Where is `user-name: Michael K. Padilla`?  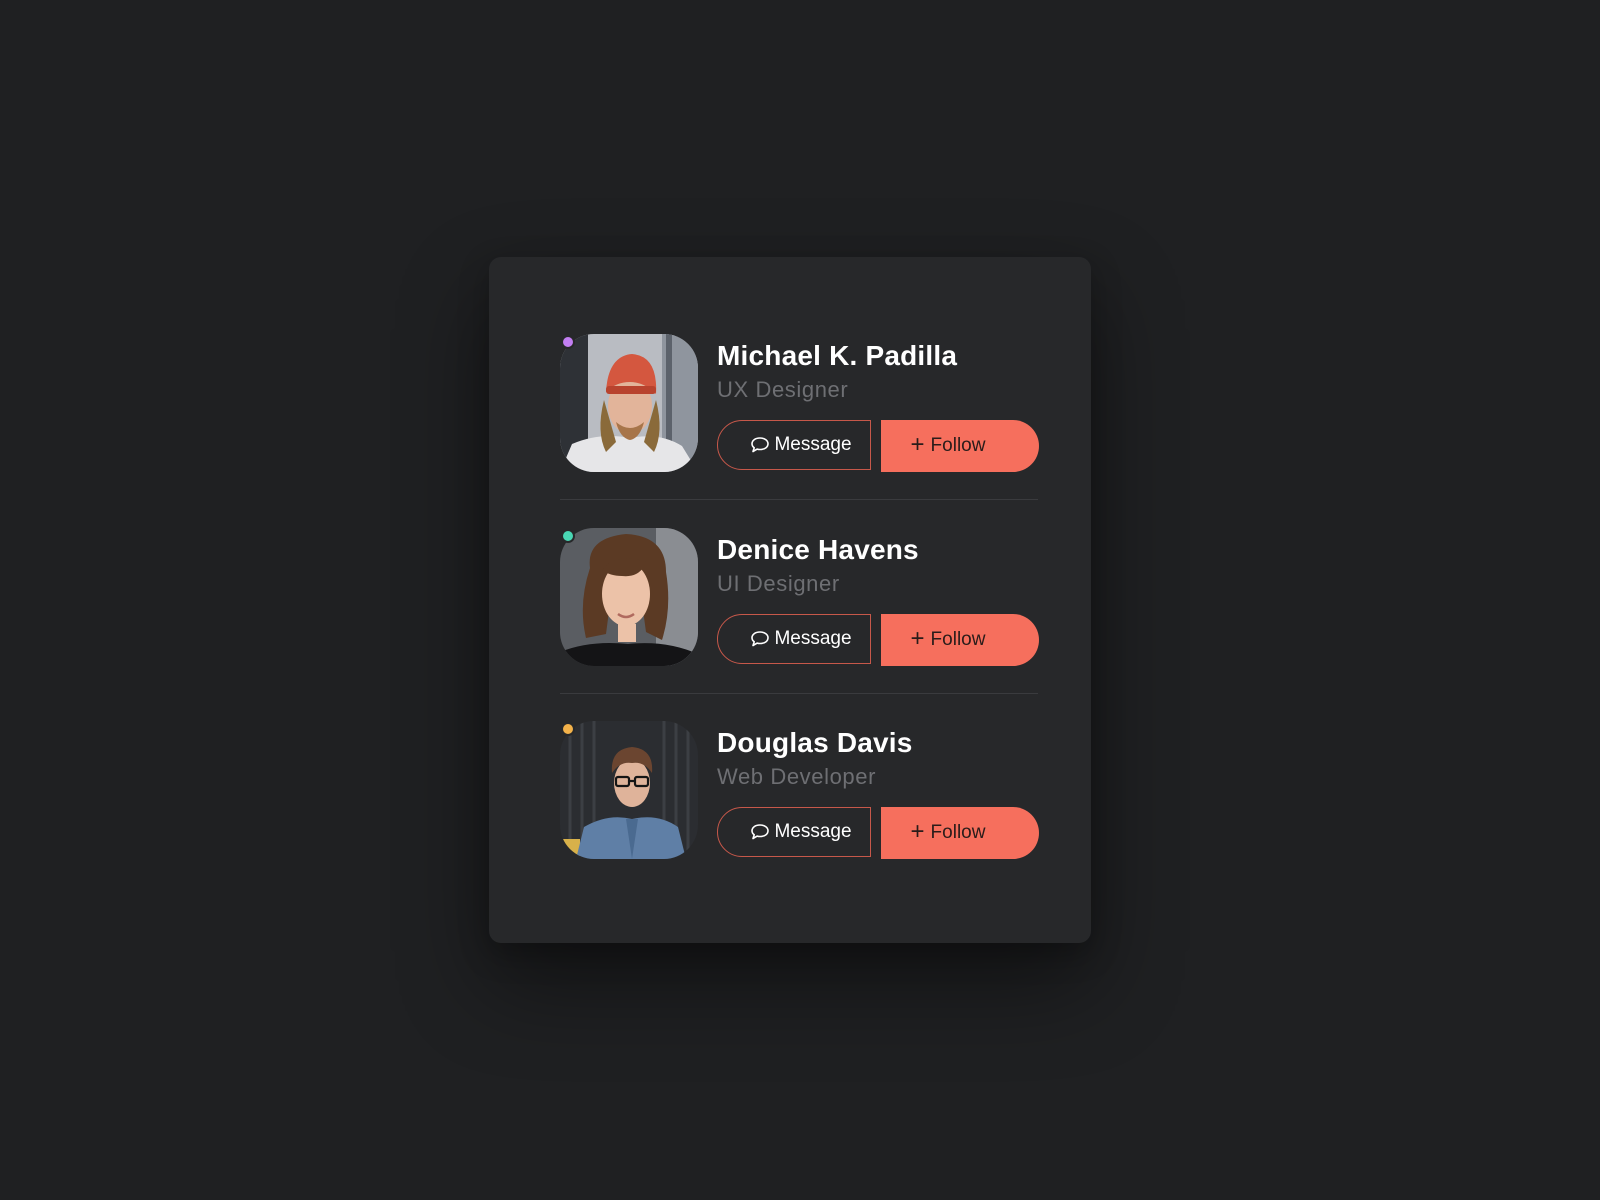
user-name: Michael K. Padilla is located at coordinates (837, 355).